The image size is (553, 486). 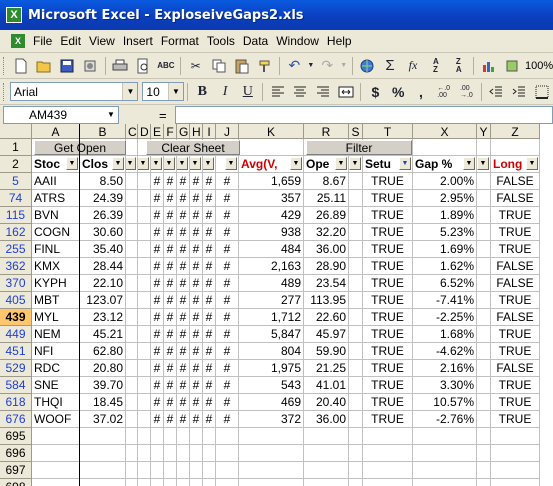 I want to click on permission-icon, so click(x=90, y=66).